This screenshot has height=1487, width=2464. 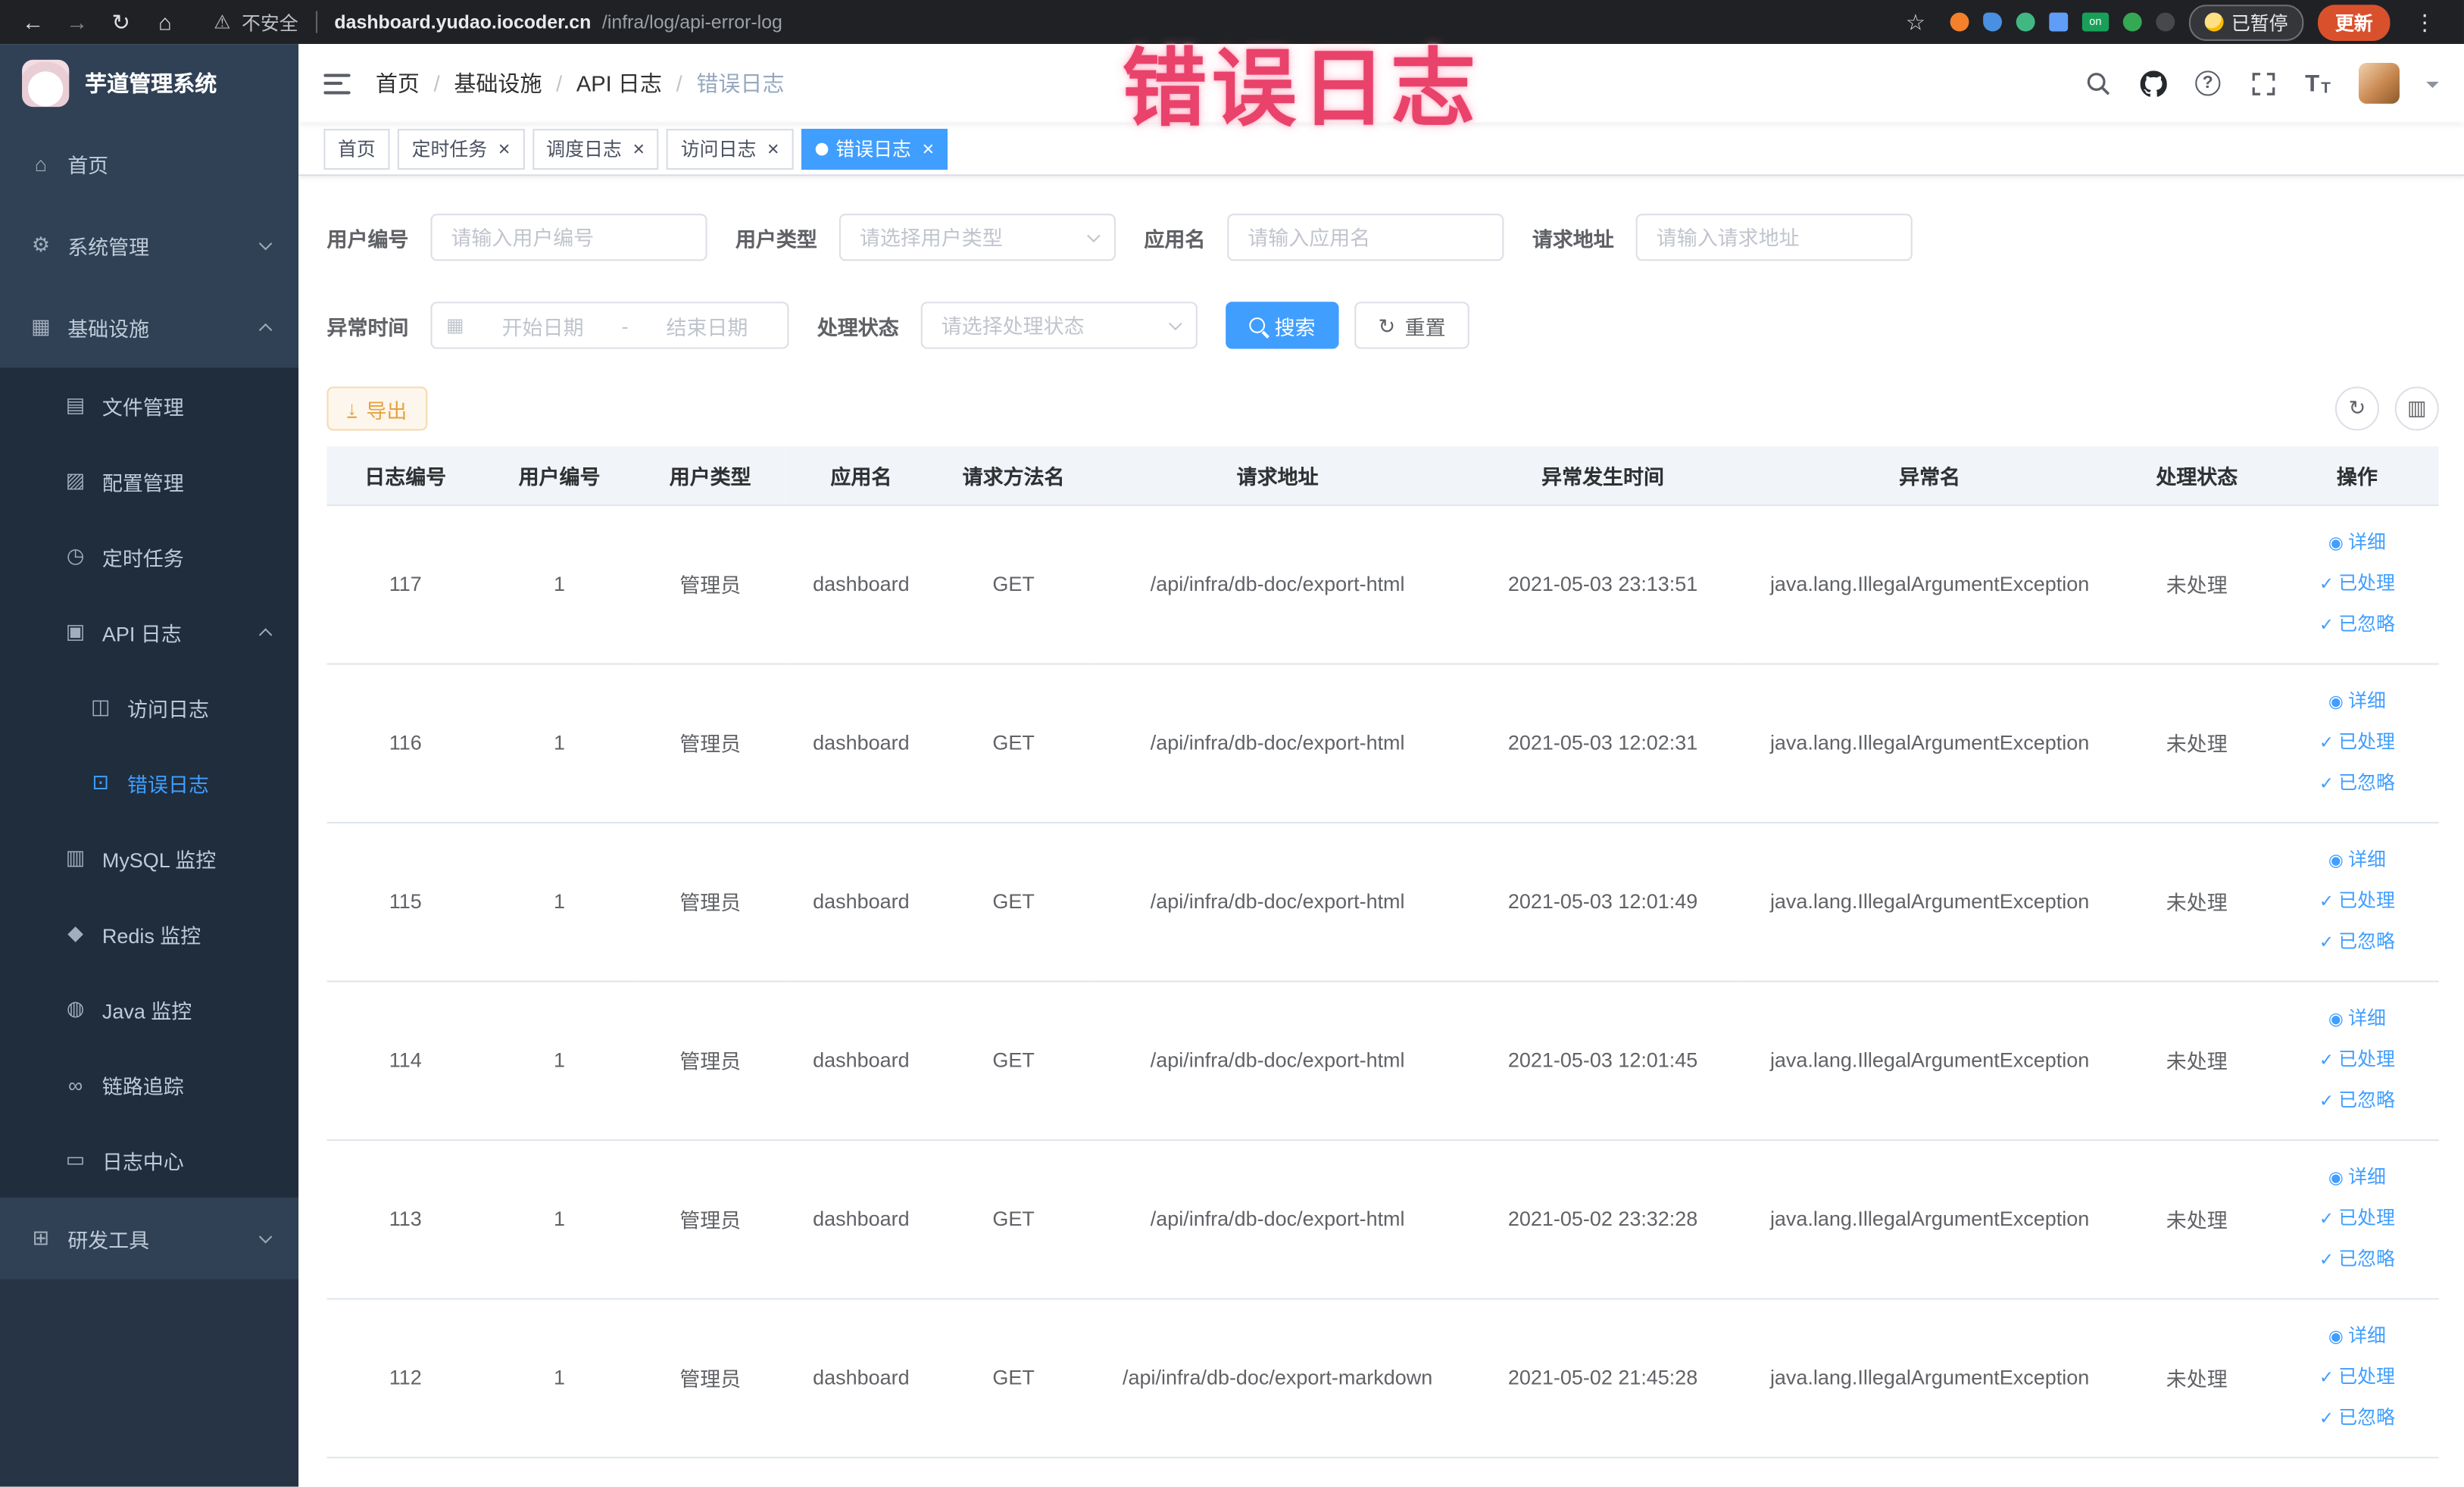 I want to click on tab-label: 首页, so click(x=357, y=149).